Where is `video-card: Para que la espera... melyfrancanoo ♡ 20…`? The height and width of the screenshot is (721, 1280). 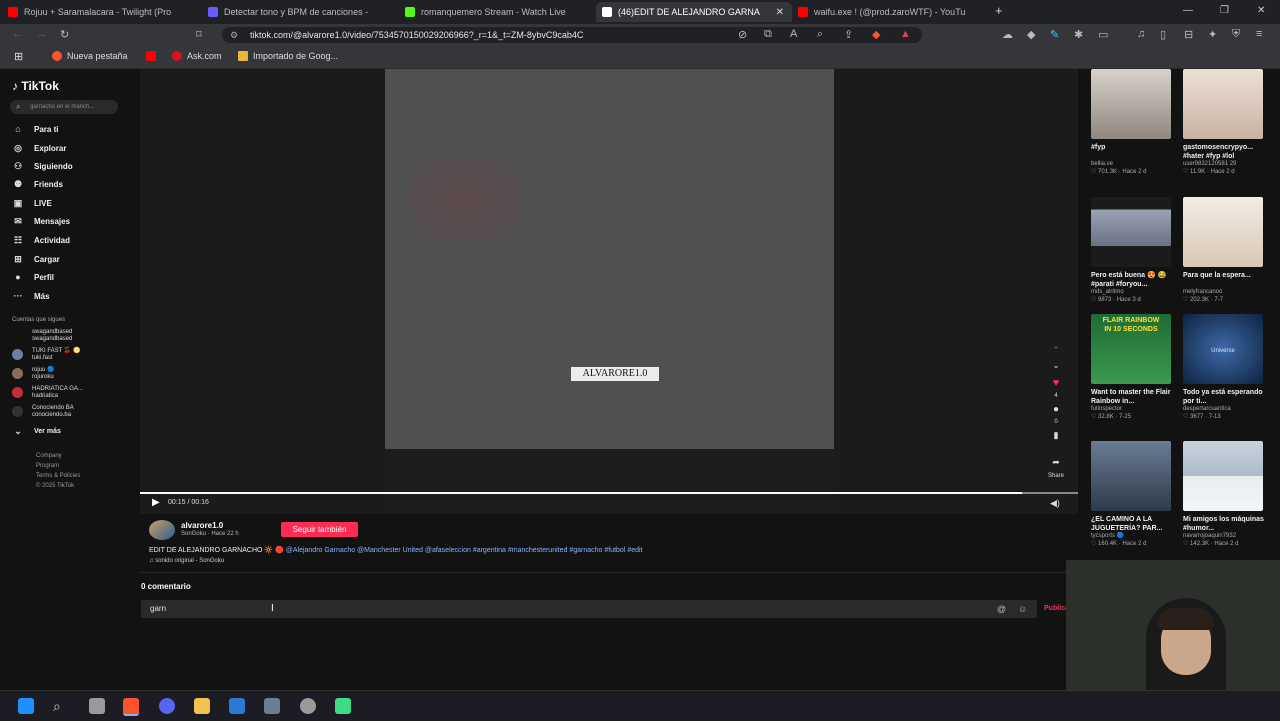
video-card: Para que la espera... melyfrancanoo ♡ 20… is located at coordinates (1224, 250).